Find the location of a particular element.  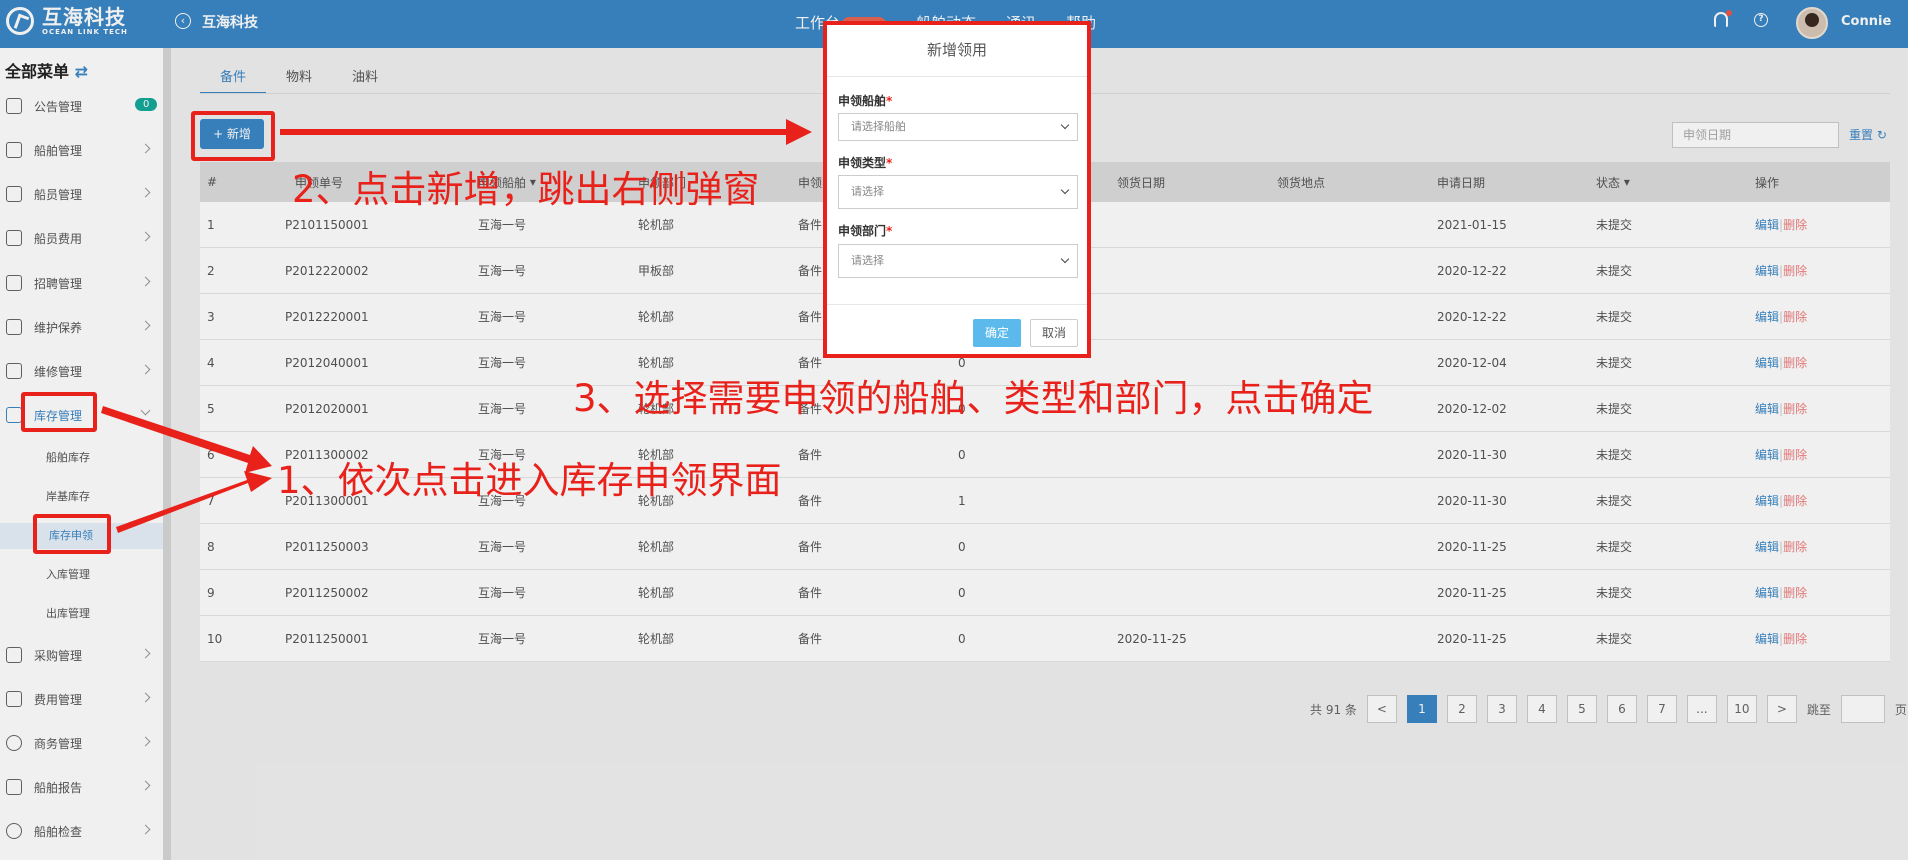

annotation-step3: 3、选择需要申领的船舶、类型和部门，点击确定 is located at coordinates (973, 398).